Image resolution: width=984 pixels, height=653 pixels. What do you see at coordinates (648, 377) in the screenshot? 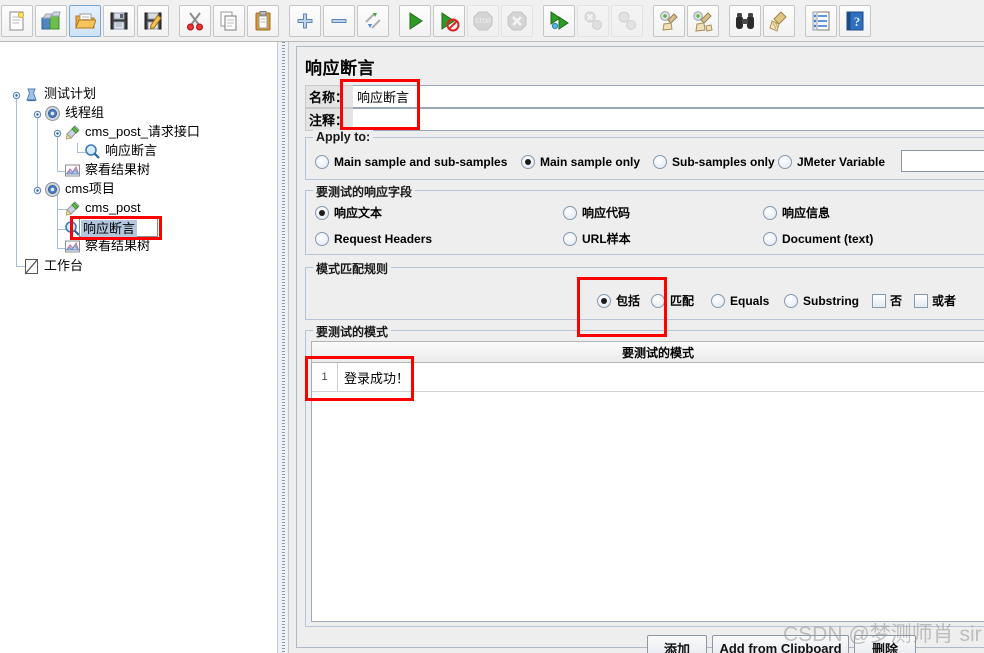
I see `table-row: 1 登录成功！` at bounding box center [648, 377].